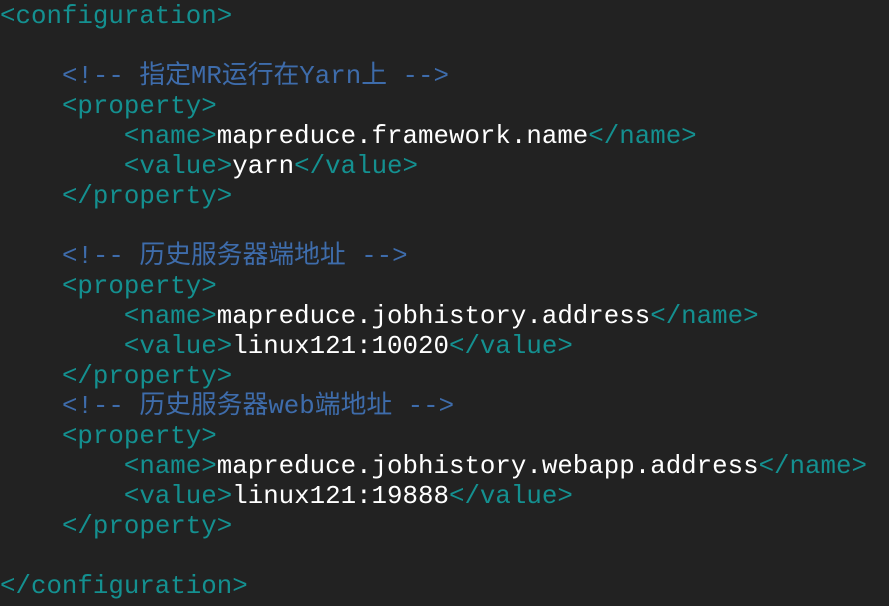 The width and height of the screenshot is (889, 606). I want to click on code-line: <name>mapreduce.framework.name</name>, so click(433, 137).